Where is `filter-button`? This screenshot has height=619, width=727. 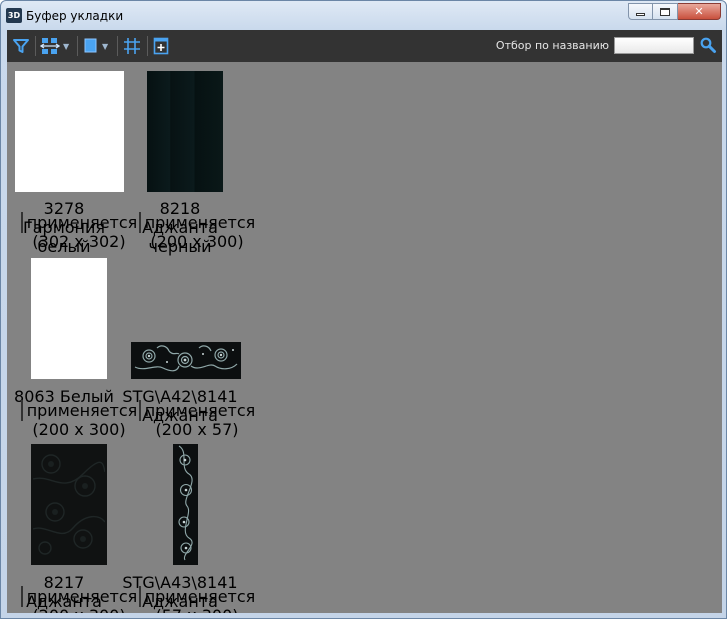
filter-button is located at coordinates (21, 46).